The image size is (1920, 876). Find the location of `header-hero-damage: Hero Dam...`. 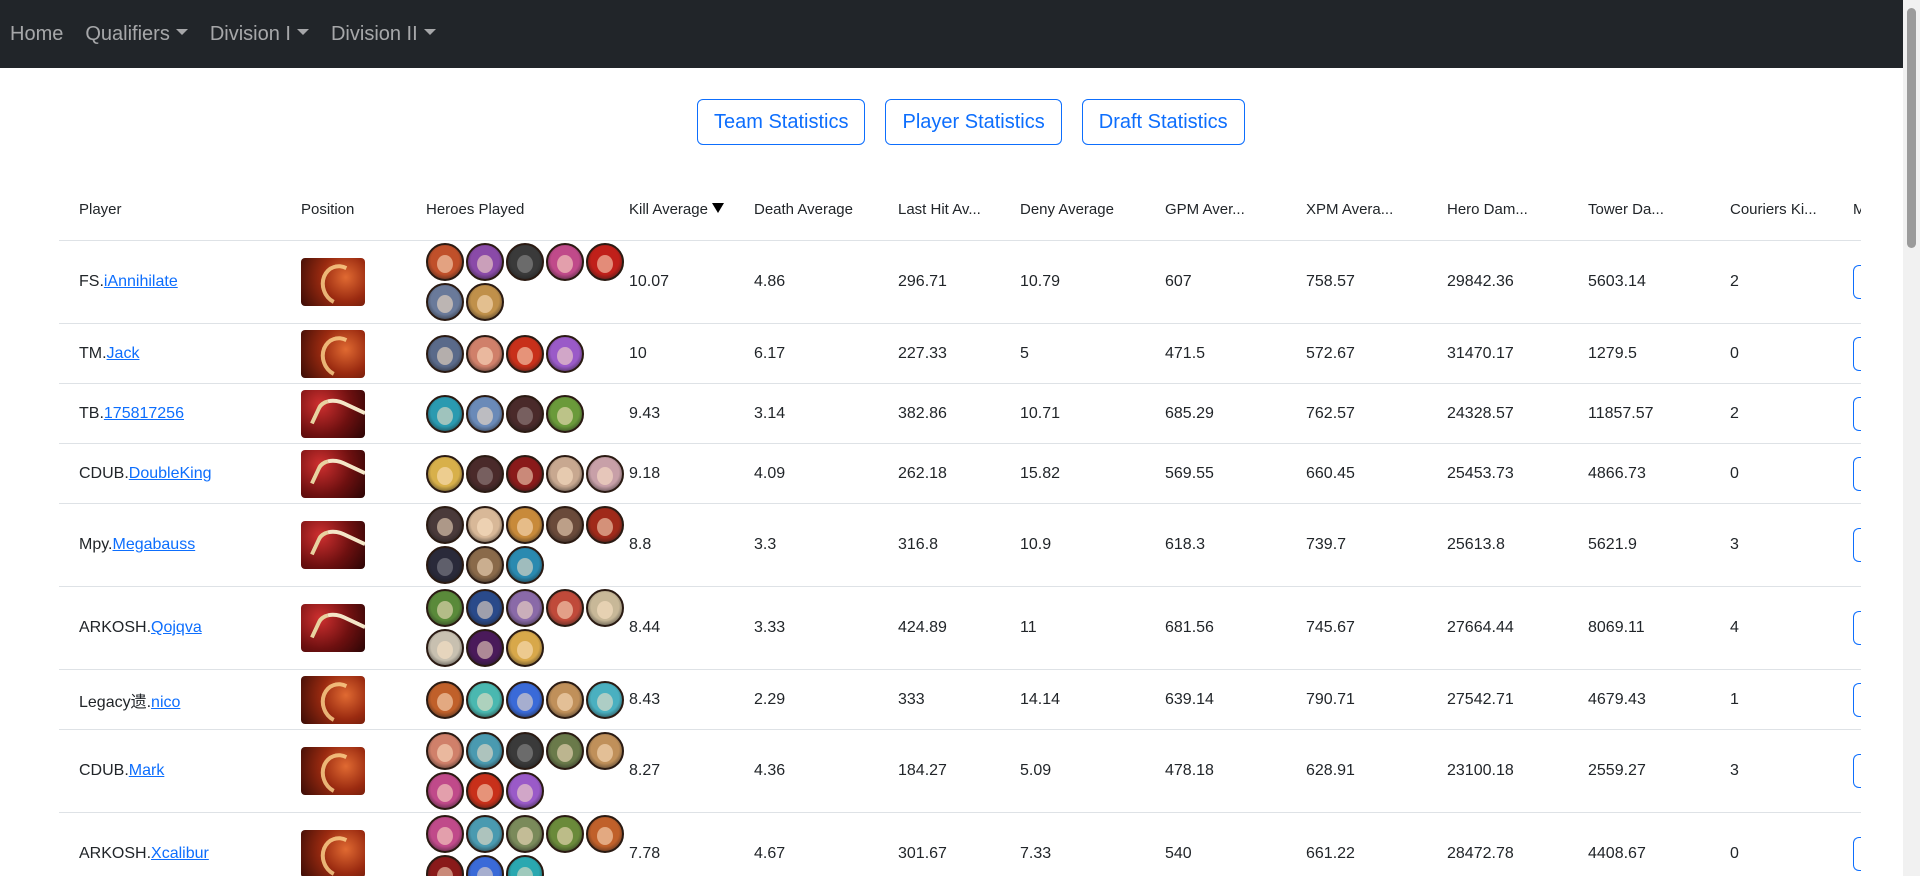

header-hero-damage: Hero Dam... is located at coordinates (1497, 209).